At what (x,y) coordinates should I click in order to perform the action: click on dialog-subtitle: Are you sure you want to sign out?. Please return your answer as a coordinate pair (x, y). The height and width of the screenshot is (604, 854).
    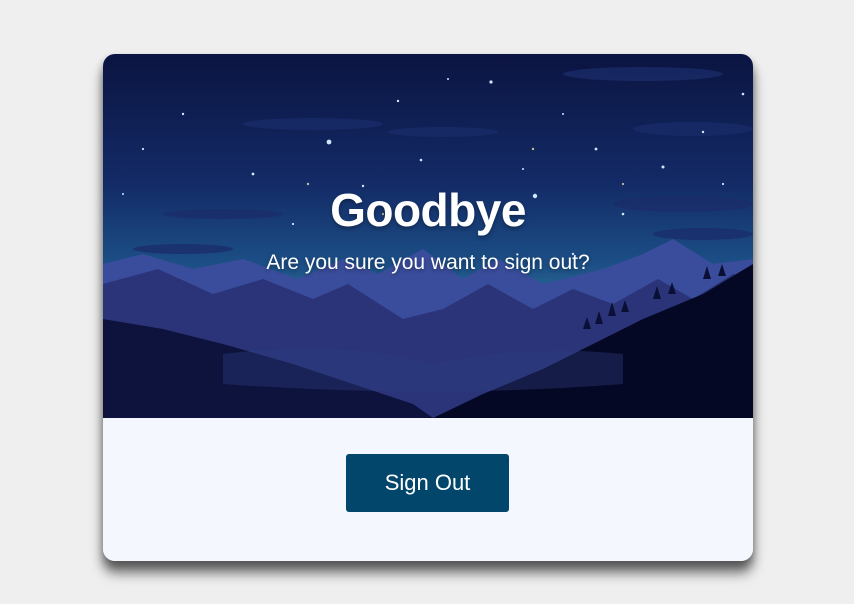
    Looking at the image, I should click on (428, 262).